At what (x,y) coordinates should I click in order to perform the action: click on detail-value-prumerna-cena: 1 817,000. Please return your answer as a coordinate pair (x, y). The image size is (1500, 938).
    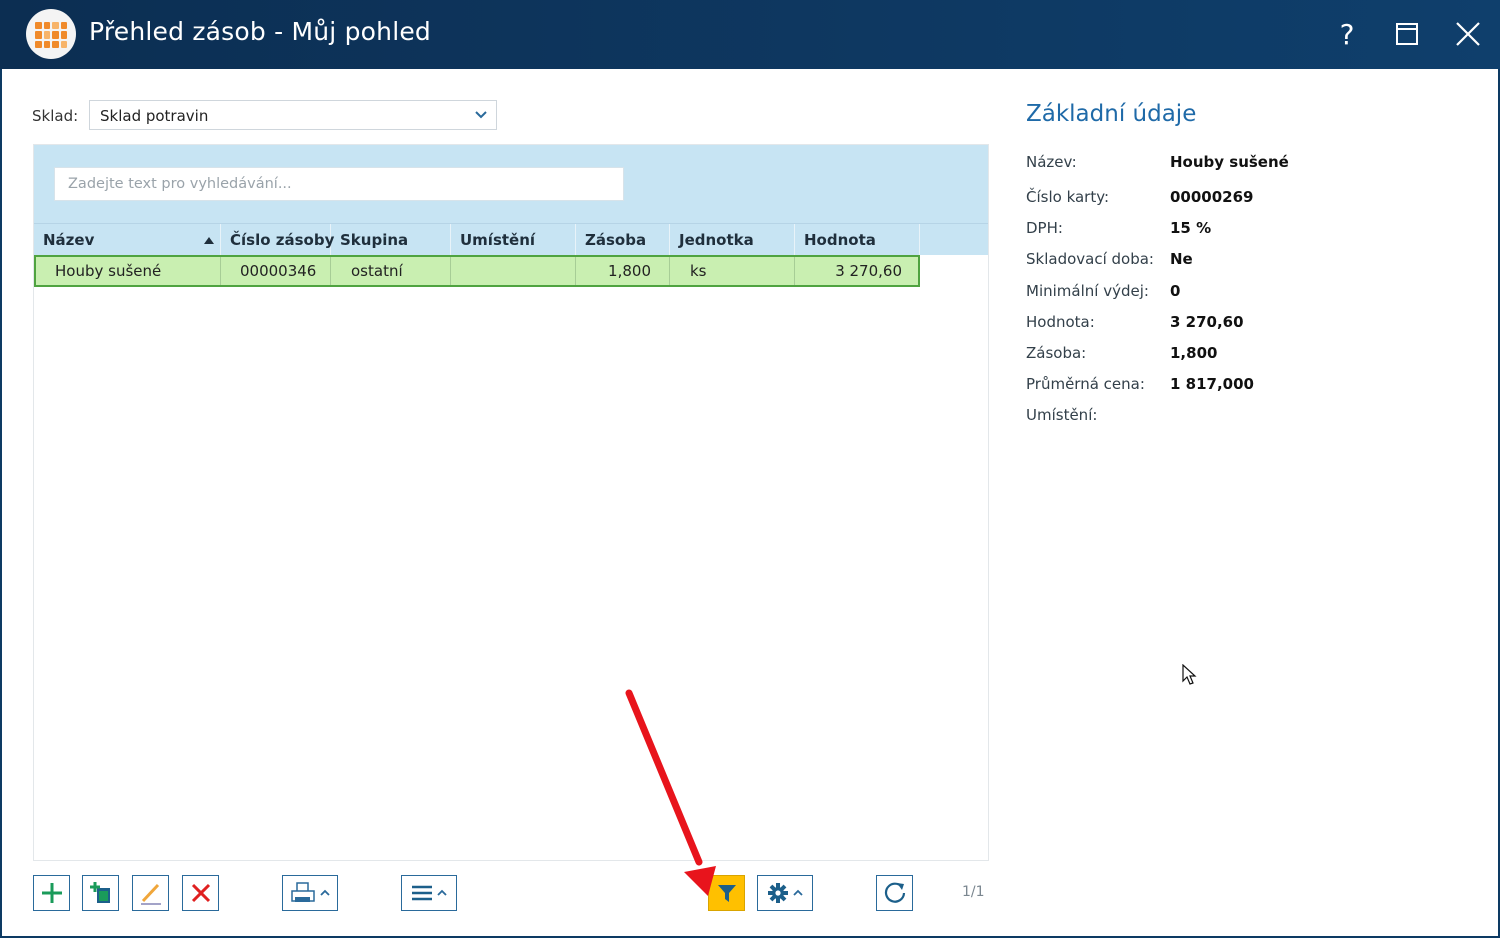
    Looking at the image, I should click on (1212, 384).